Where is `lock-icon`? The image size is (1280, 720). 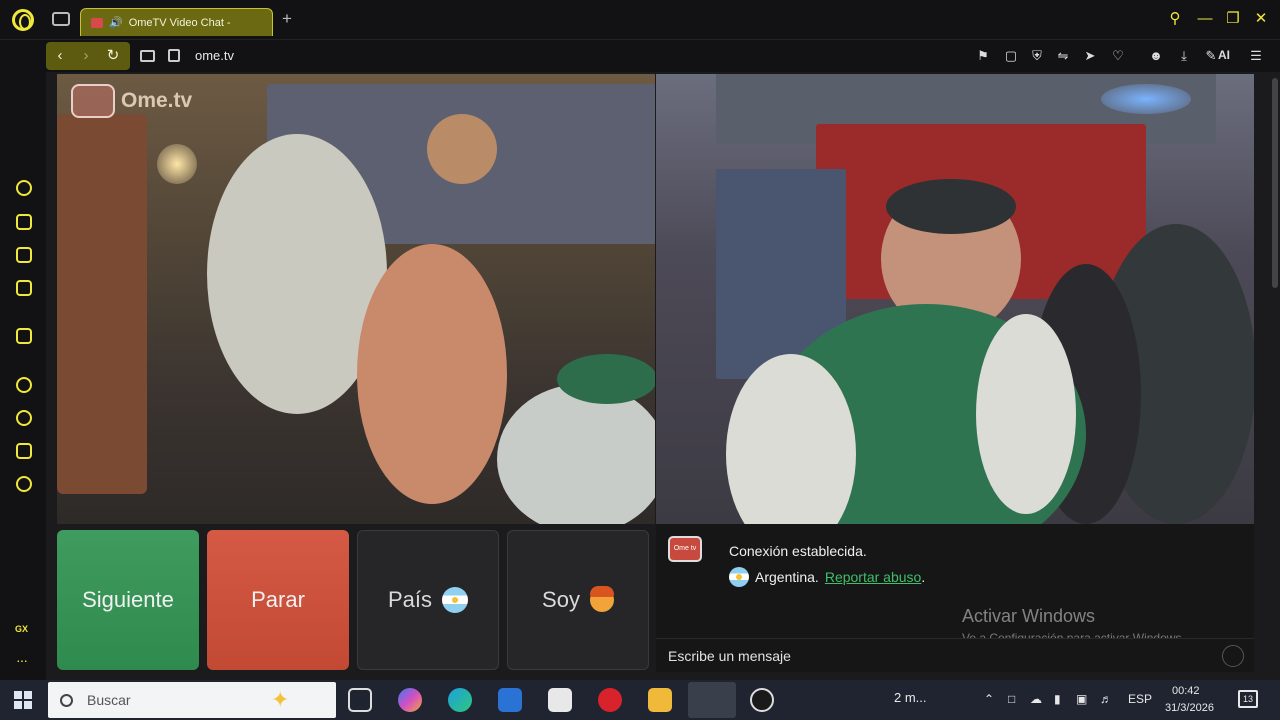
lock-icon is located at coordinates (174, 55).